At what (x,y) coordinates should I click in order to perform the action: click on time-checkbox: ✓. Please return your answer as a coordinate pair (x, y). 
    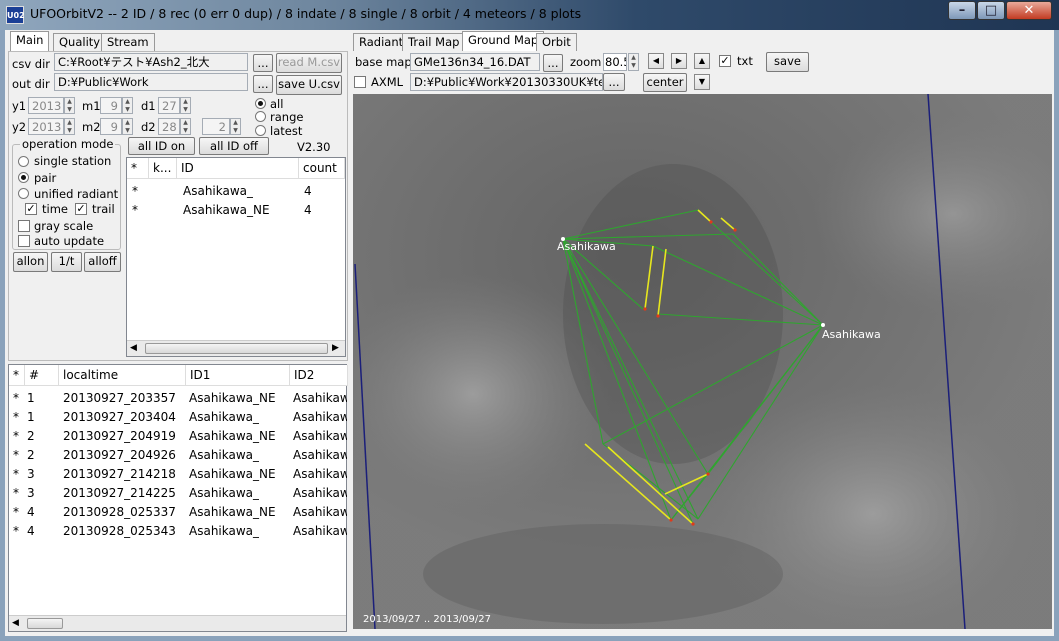
    Looking at the image, I should click on (31, 209).